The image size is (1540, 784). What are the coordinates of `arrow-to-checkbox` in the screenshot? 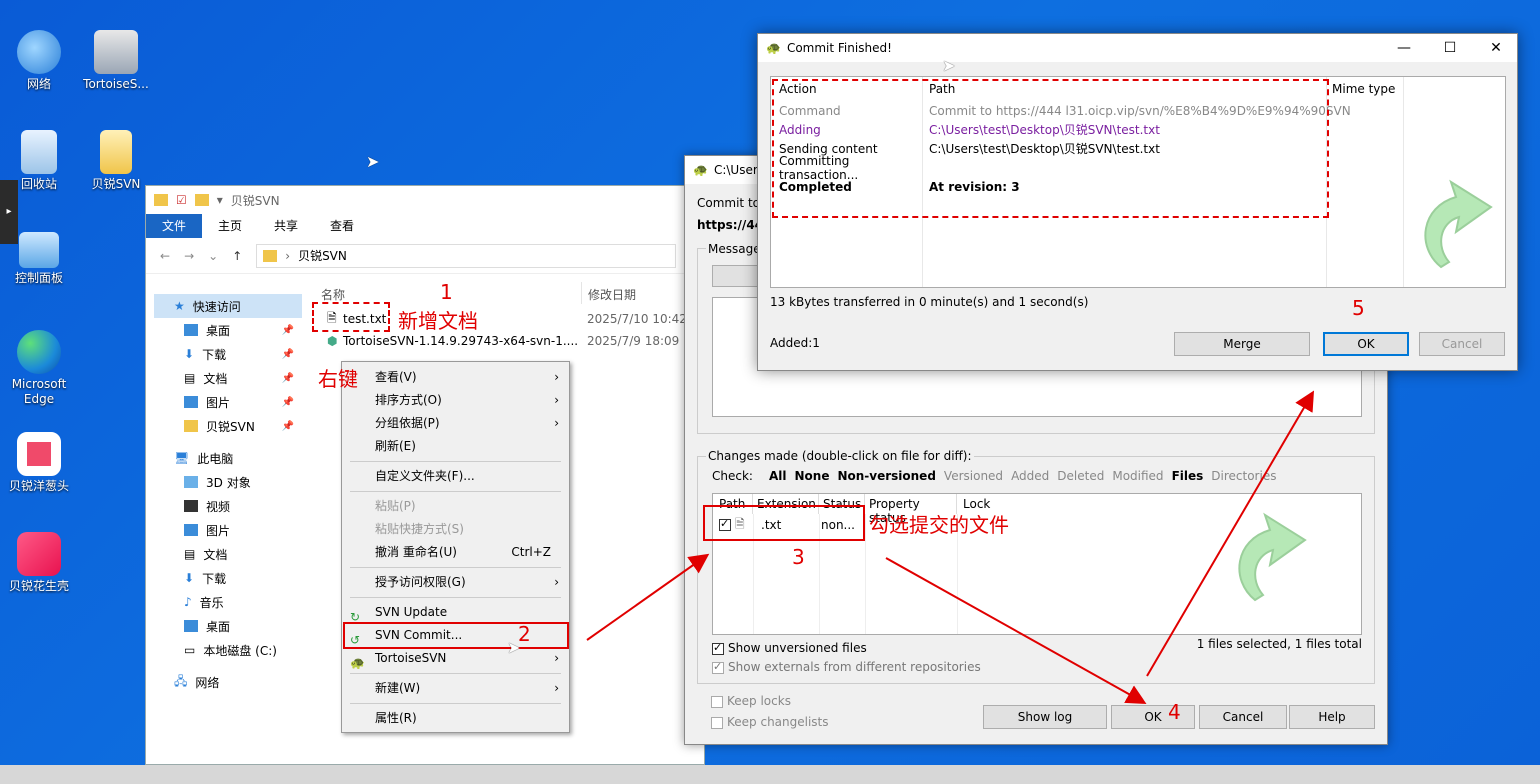 It's located at (648, 597).